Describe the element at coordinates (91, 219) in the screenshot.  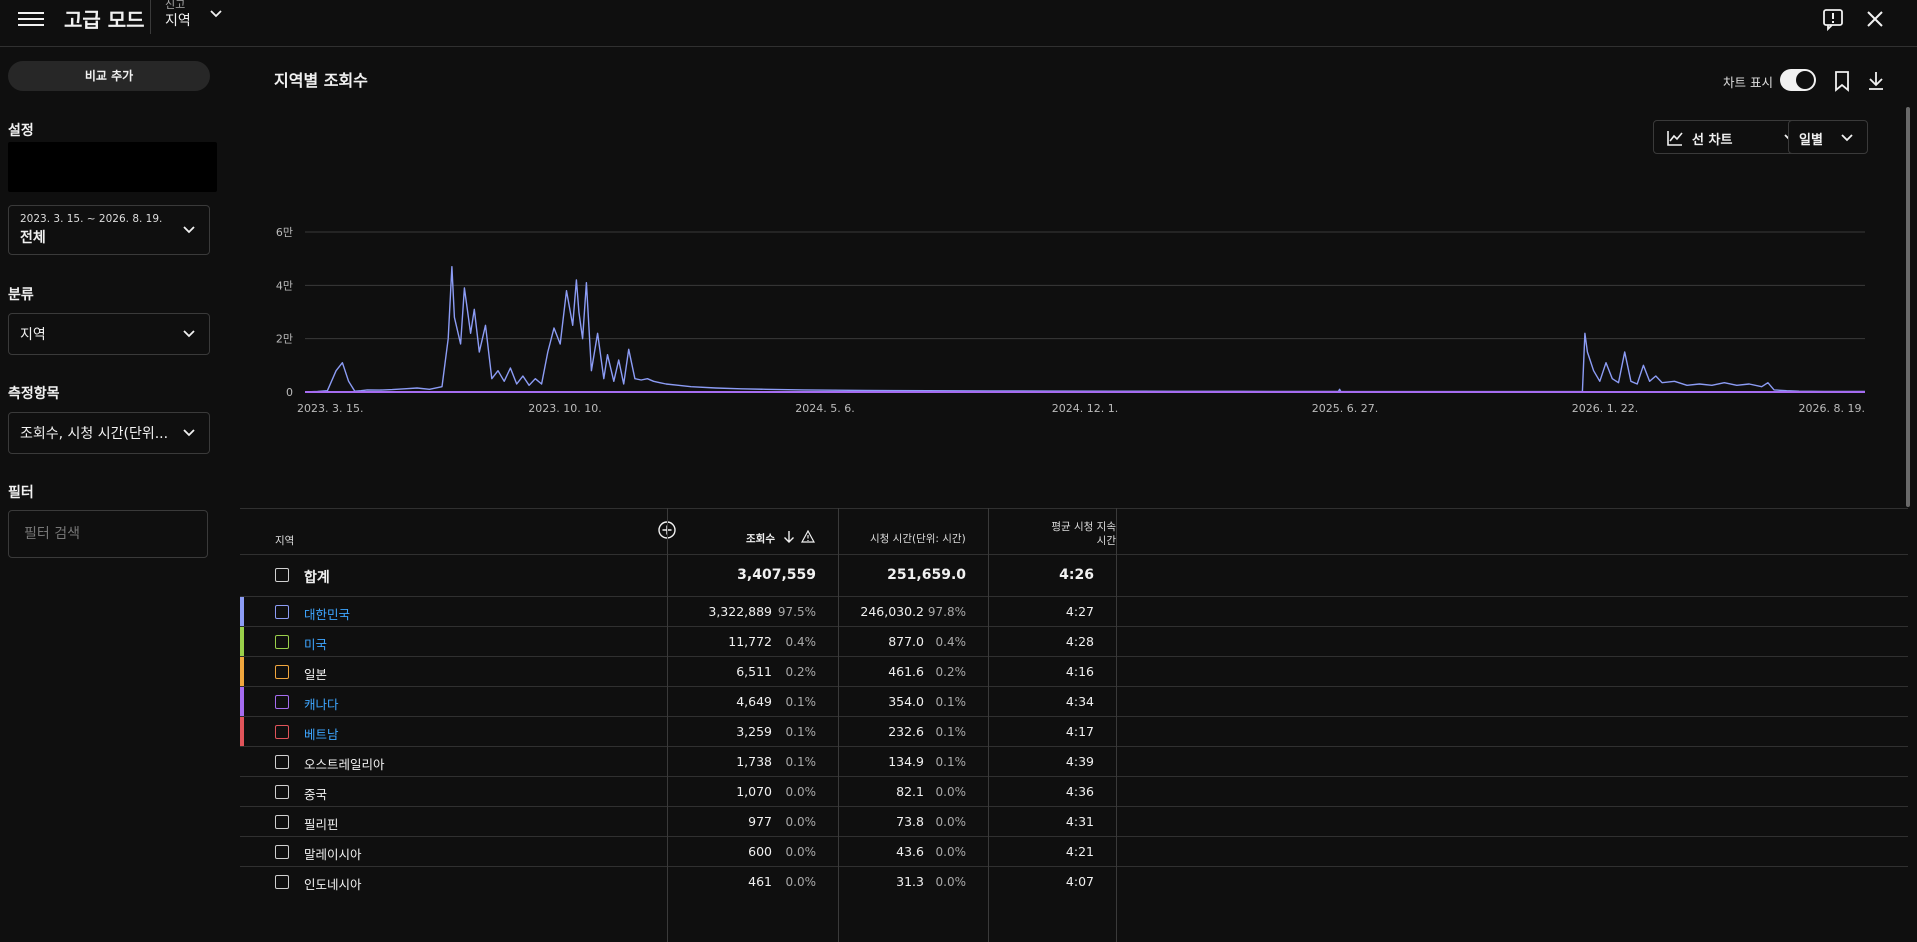
I see `date-range-text: 2023. 3. 15. ~ 2026. 8. 19.` at that location.